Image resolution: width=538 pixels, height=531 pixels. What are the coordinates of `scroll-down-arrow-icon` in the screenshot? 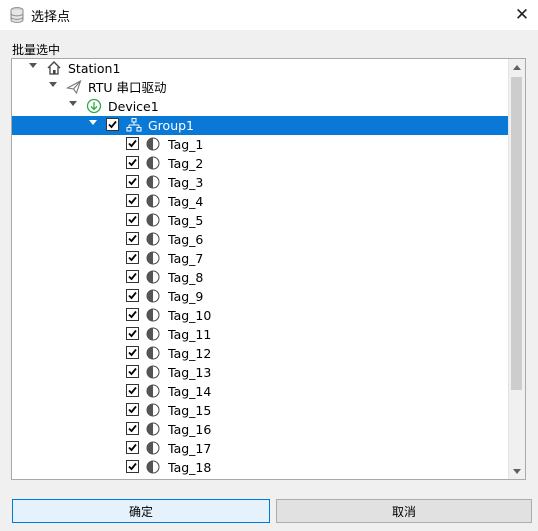 It's located at (517, 471).